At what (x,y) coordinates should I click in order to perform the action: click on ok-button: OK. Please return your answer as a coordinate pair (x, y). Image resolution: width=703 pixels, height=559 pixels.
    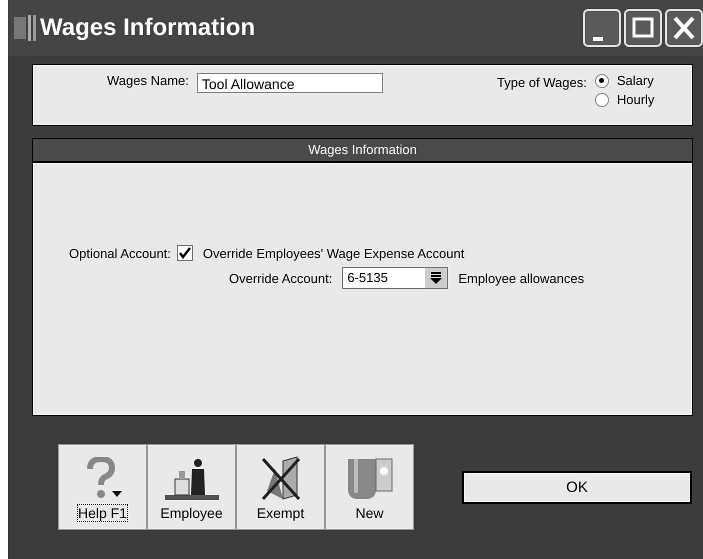
    Looking at the image, I should click on (577, 487).